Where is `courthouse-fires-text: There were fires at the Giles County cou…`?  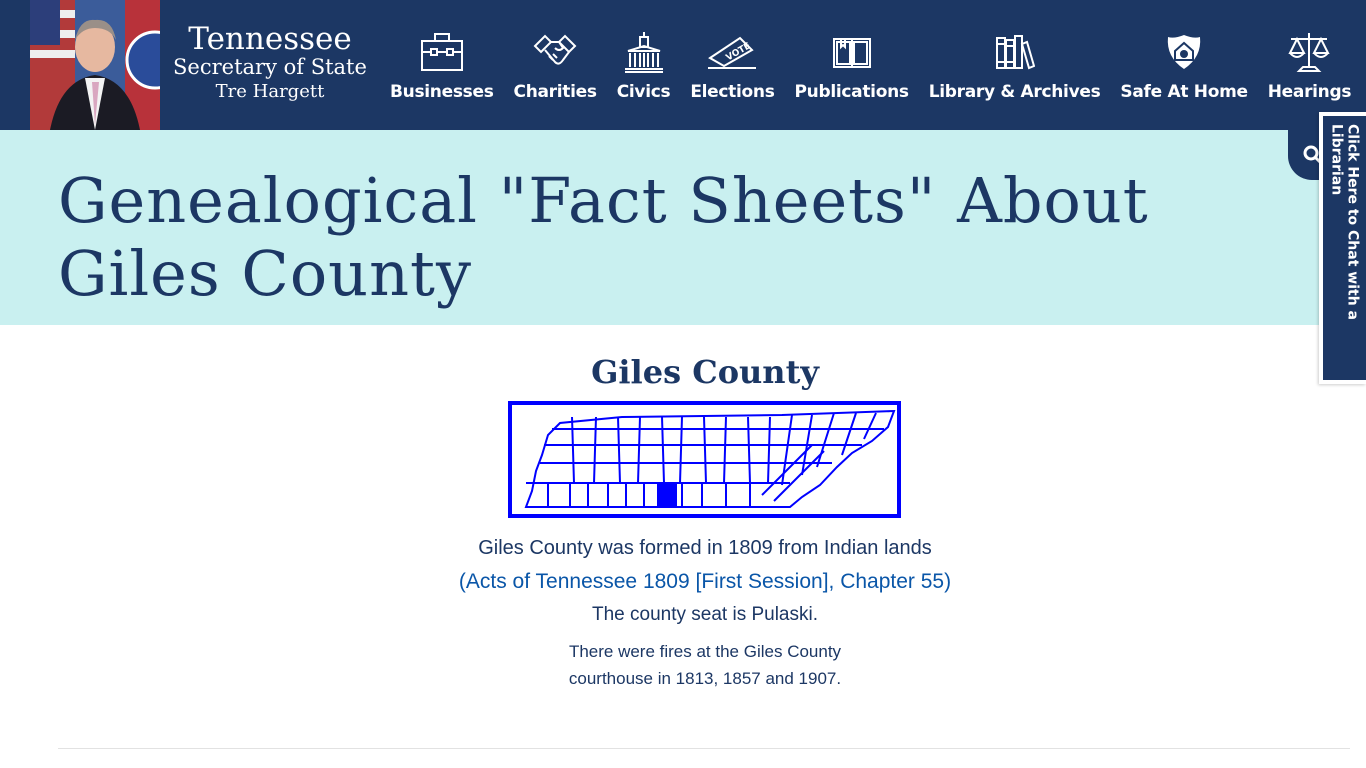 courthouse-fires-text: There were fires at the Giles County cou… is located at coordinates (683, 665).